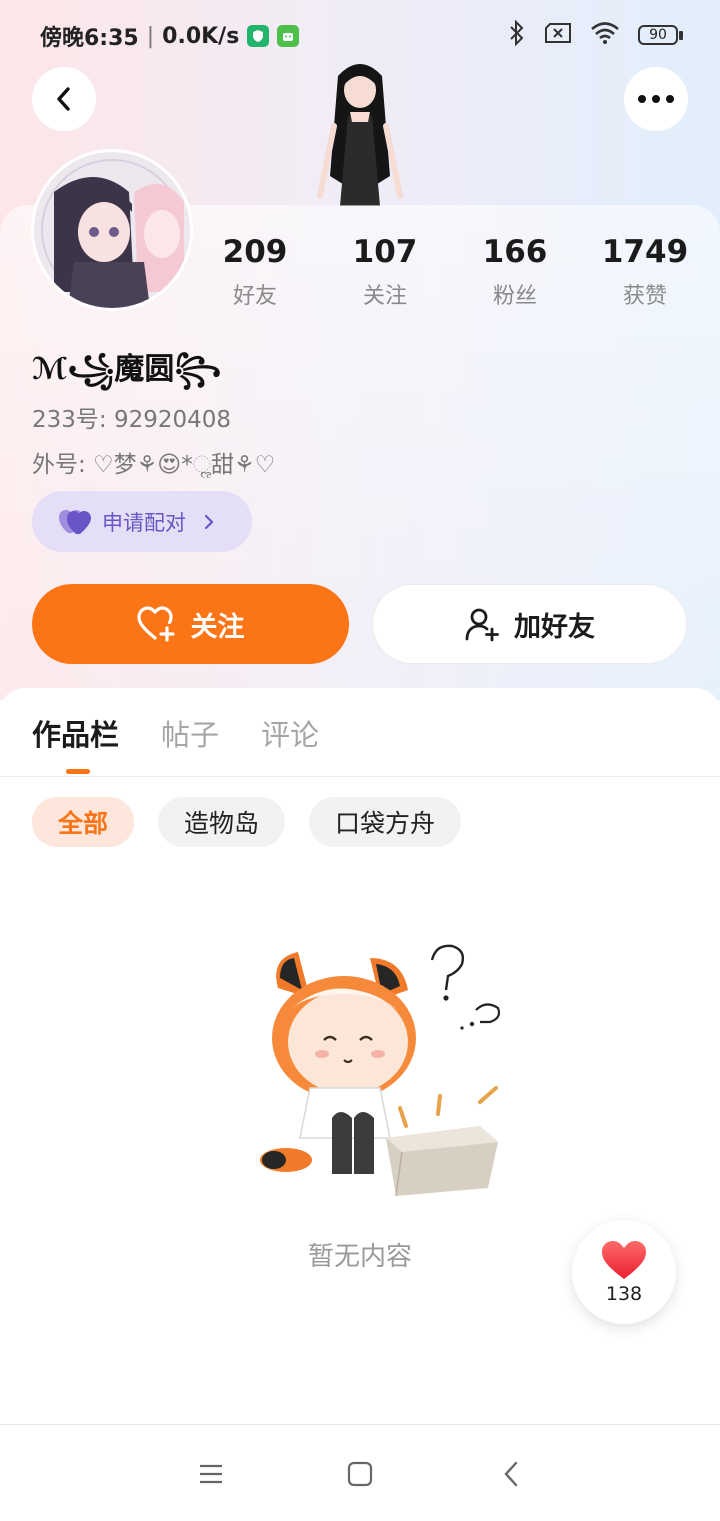 This screenshot has height=1521, width=720. Describe the element at coordinates (624, 1260) in the screenshot. I see `heart-icon` at that location.